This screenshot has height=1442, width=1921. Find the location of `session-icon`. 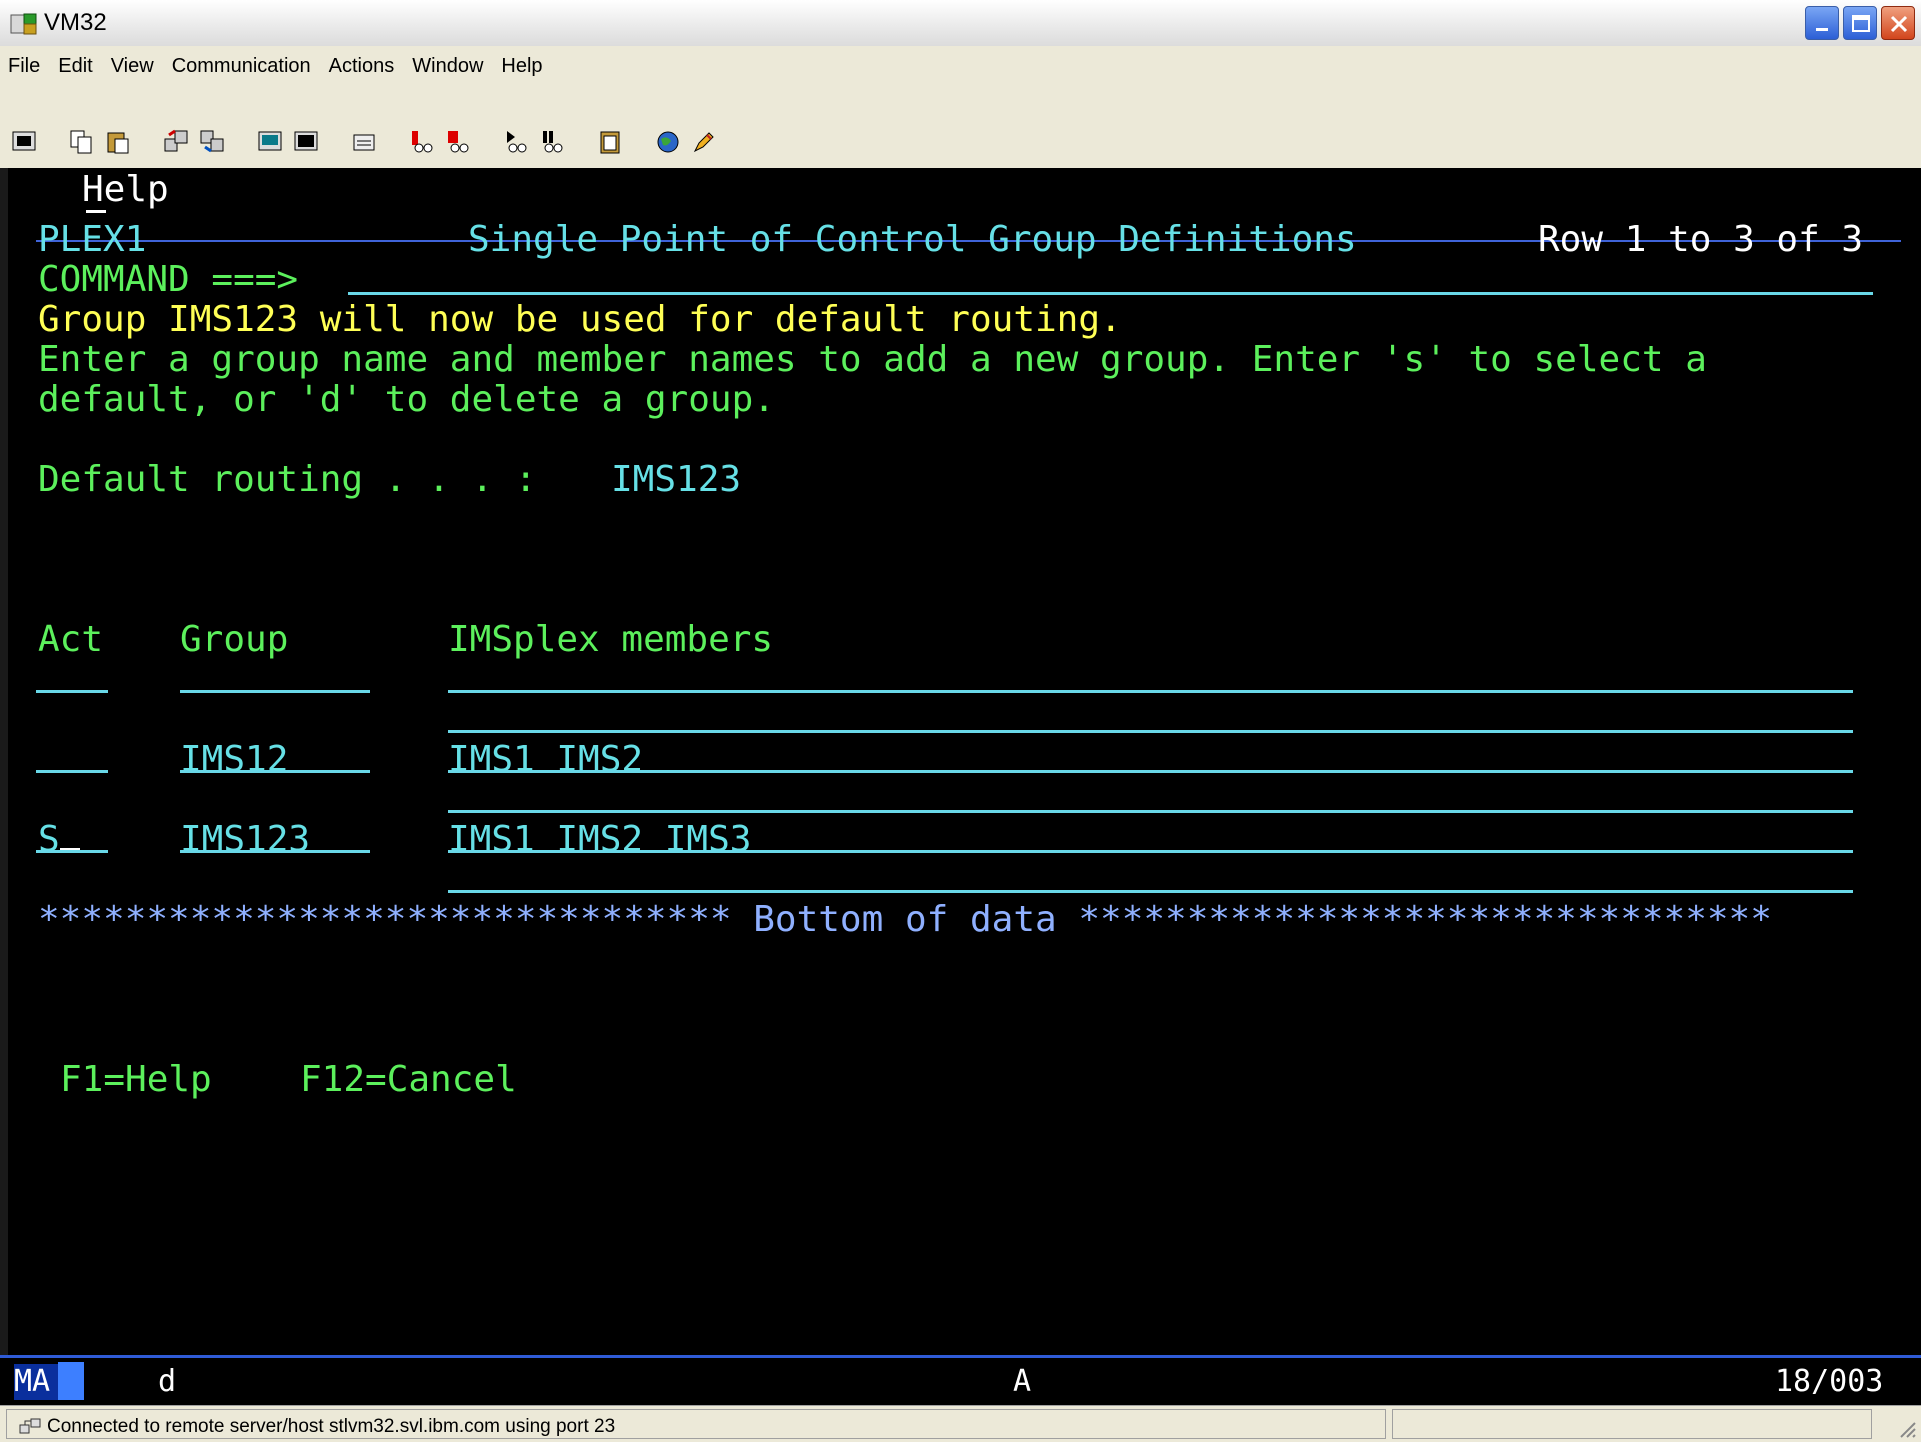

session-icon is located at coordinates (24, 141).